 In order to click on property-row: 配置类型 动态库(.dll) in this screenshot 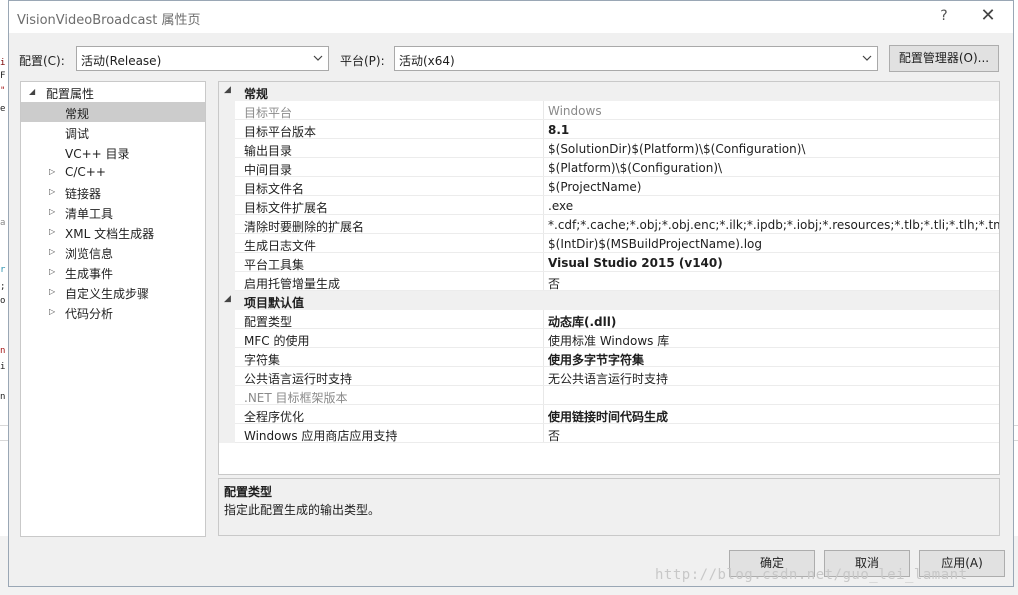, I will do `click(609, 319)`.